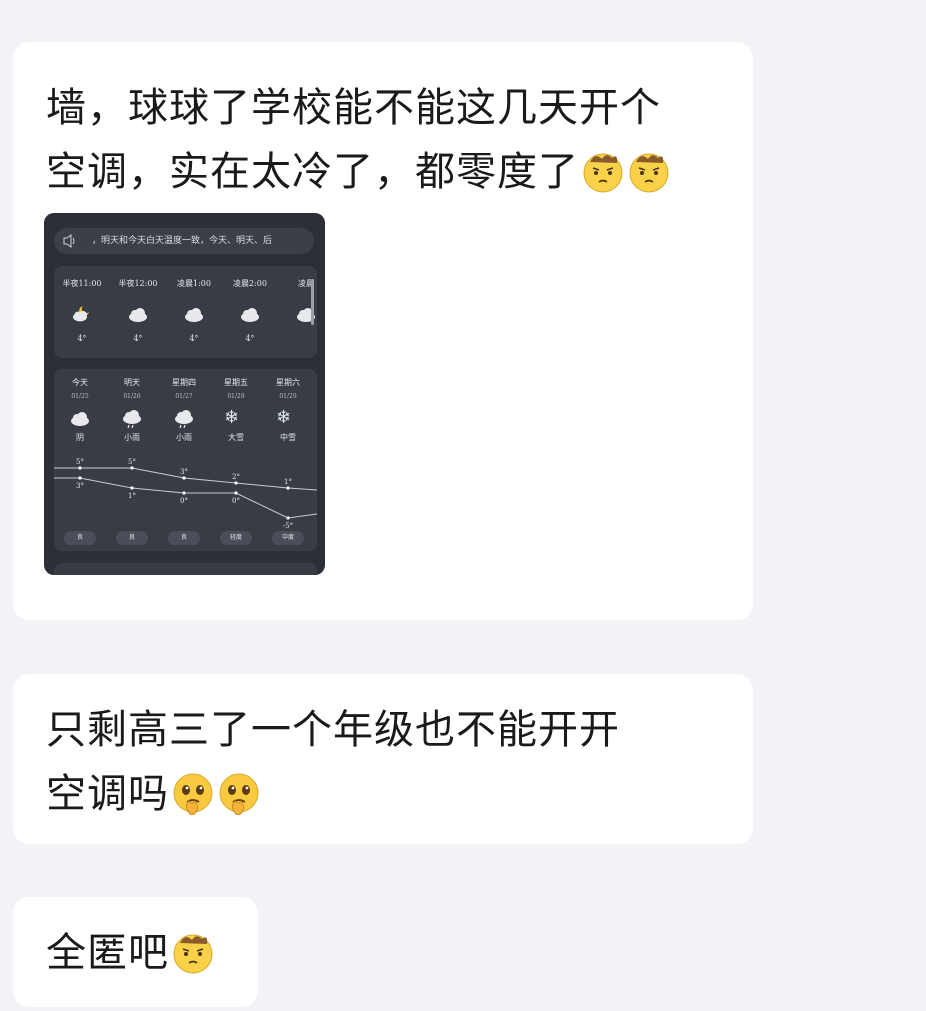 The image size is (926, 1011). Describe the element at coordinates (82, 315) in the screenshot. I see `moon-cloud-icon` at that location.